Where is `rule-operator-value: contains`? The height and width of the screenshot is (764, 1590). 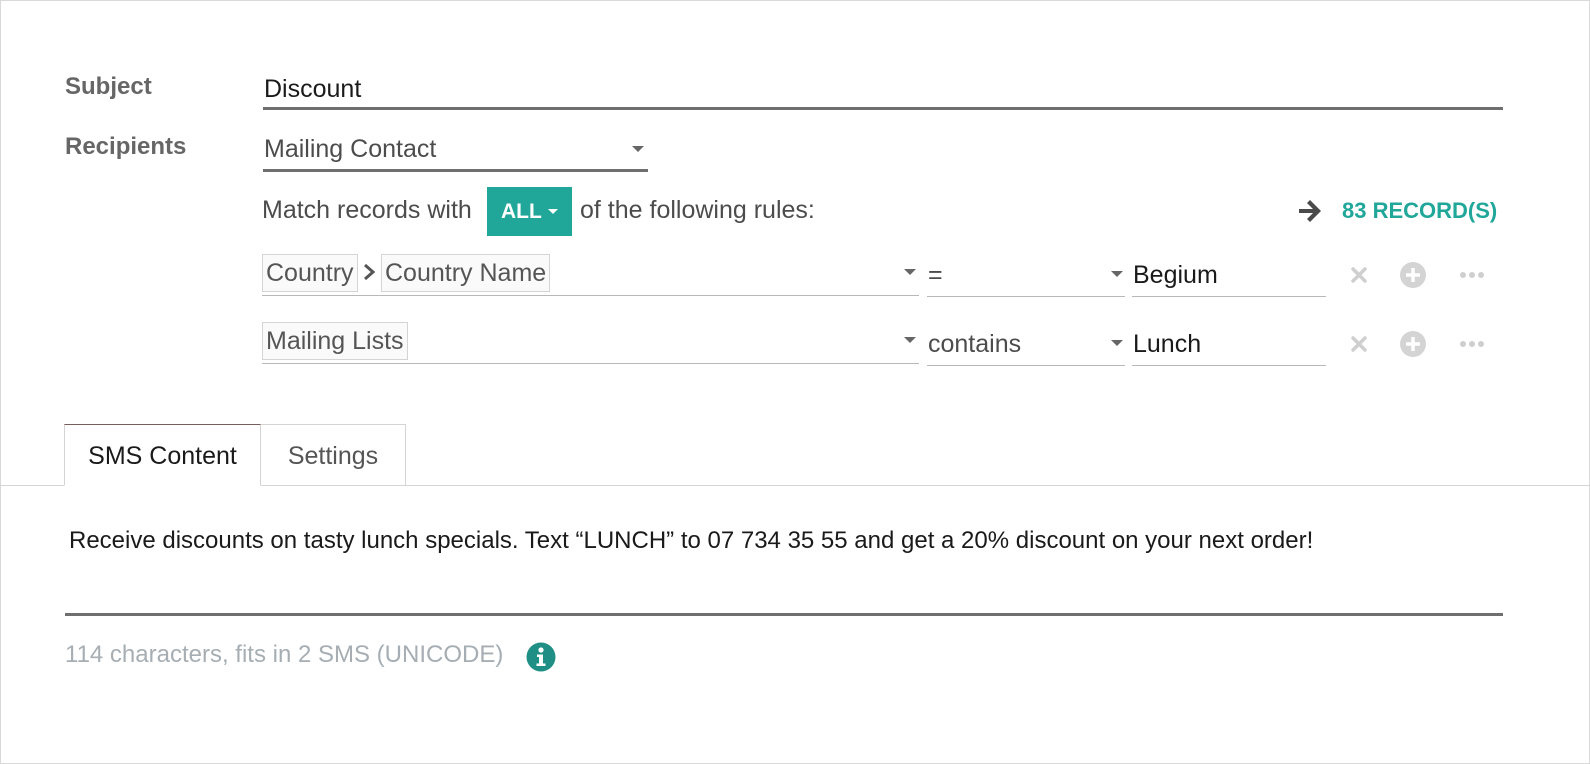
rule-operator-value: contains is located at coordinates (975, 344).